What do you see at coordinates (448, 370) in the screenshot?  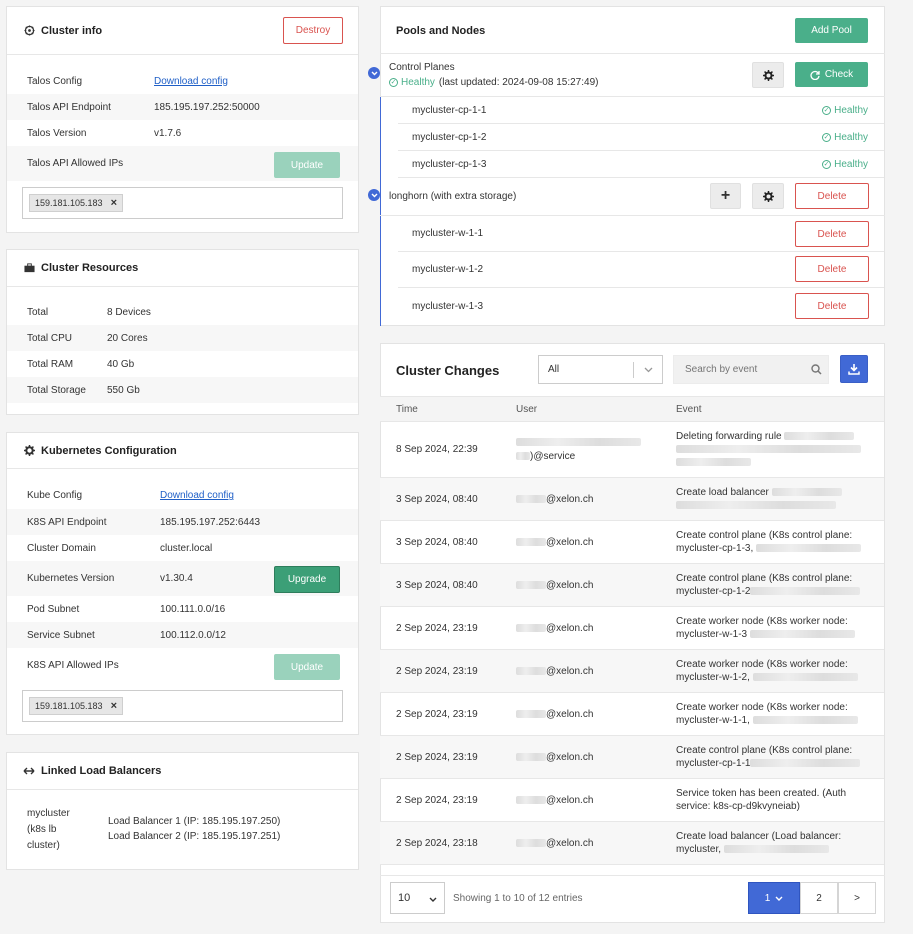 I see `cluster-changes-title: Cluster Changes` at bounding box center [448, 370].